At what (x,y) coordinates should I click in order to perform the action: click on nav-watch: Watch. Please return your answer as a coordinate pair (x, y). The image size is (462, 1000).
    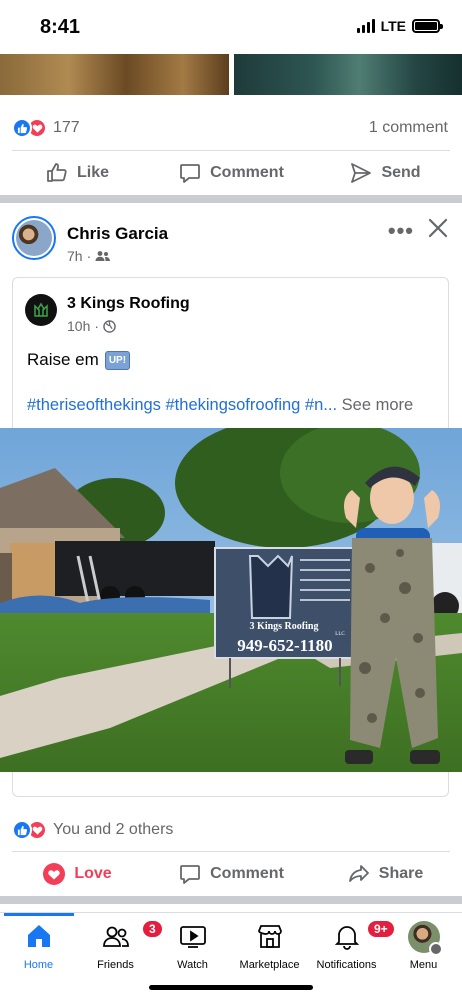
    Looking at the image, I should click on (192, 946).